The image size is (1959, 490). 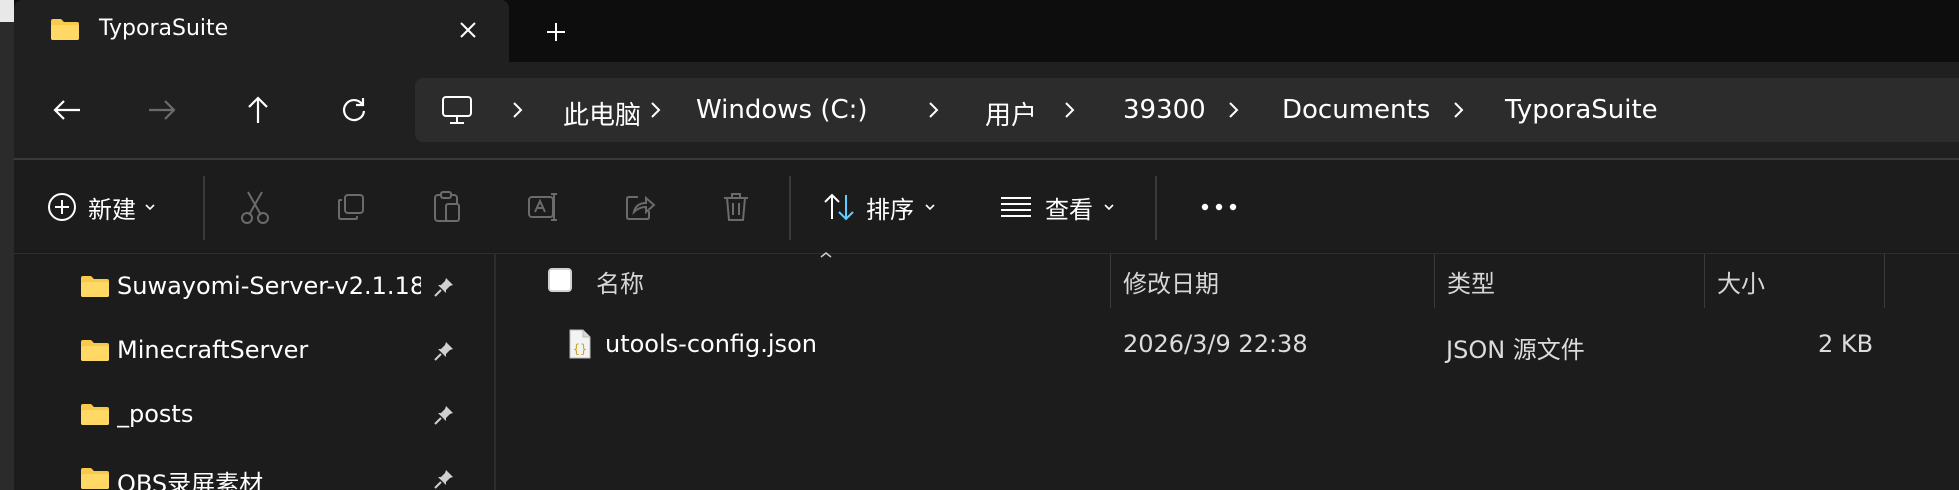 What do you see at coordinates (457, 110) in the screenshot?
I see `this-pc-icon` at bounding box center [457, 110].